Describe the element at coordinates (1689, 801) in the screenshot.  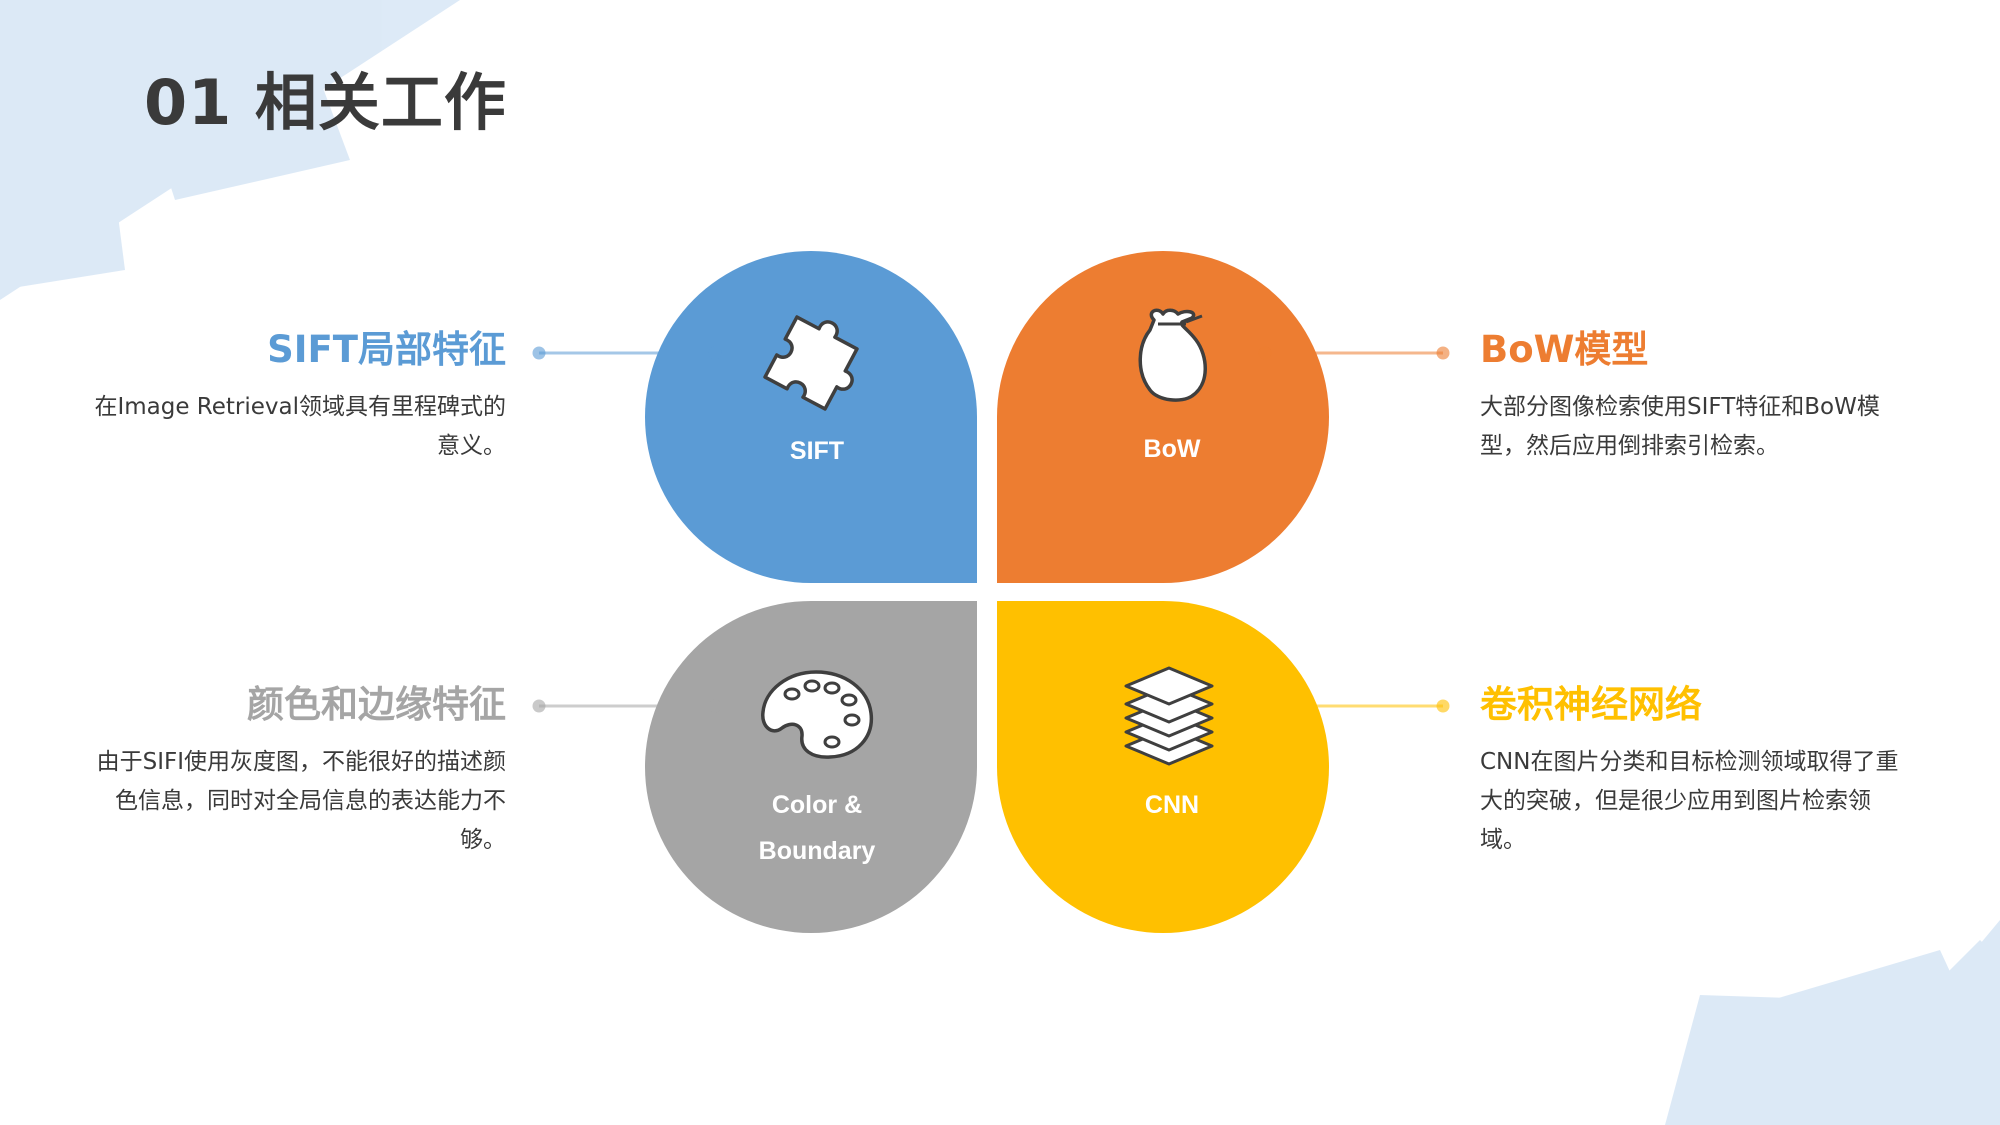
I see `topic-desc-cnn: CNN在图片分类和目标检测领域取得了重大的突破，但是很少应用到图片检索领域。` at that location.